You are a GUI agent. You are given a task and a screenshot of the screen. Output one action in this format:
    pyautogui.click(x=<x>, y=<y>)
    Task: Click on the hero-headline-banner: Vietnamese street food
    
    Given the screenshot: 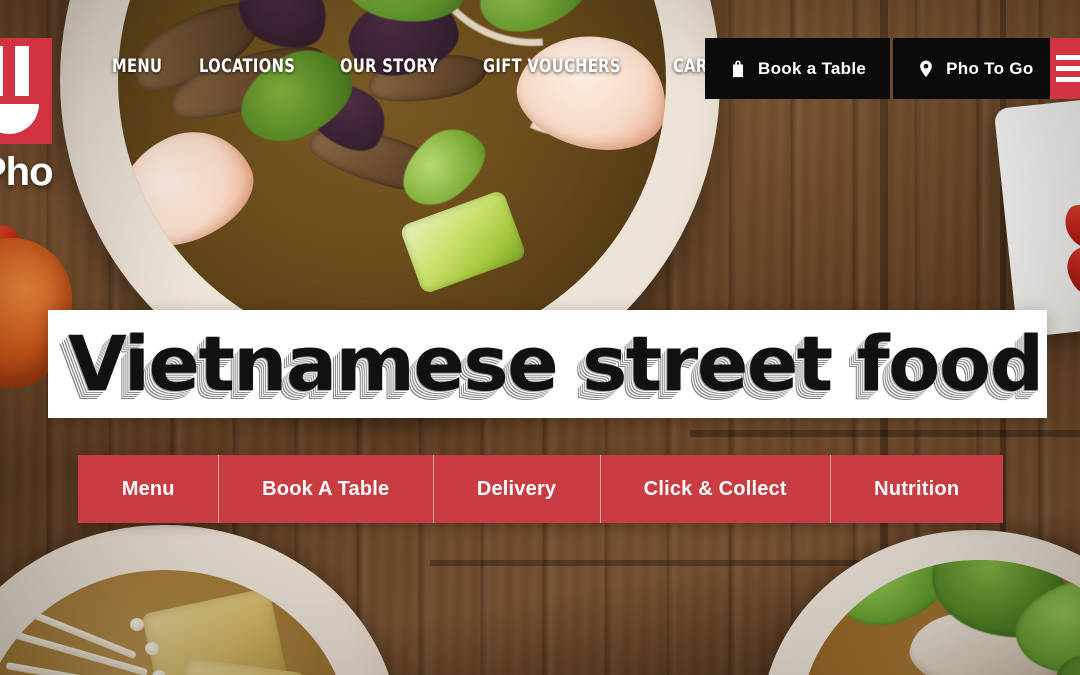 What is the action you would take?
    pyautogui.click(x=547, y=364)
    